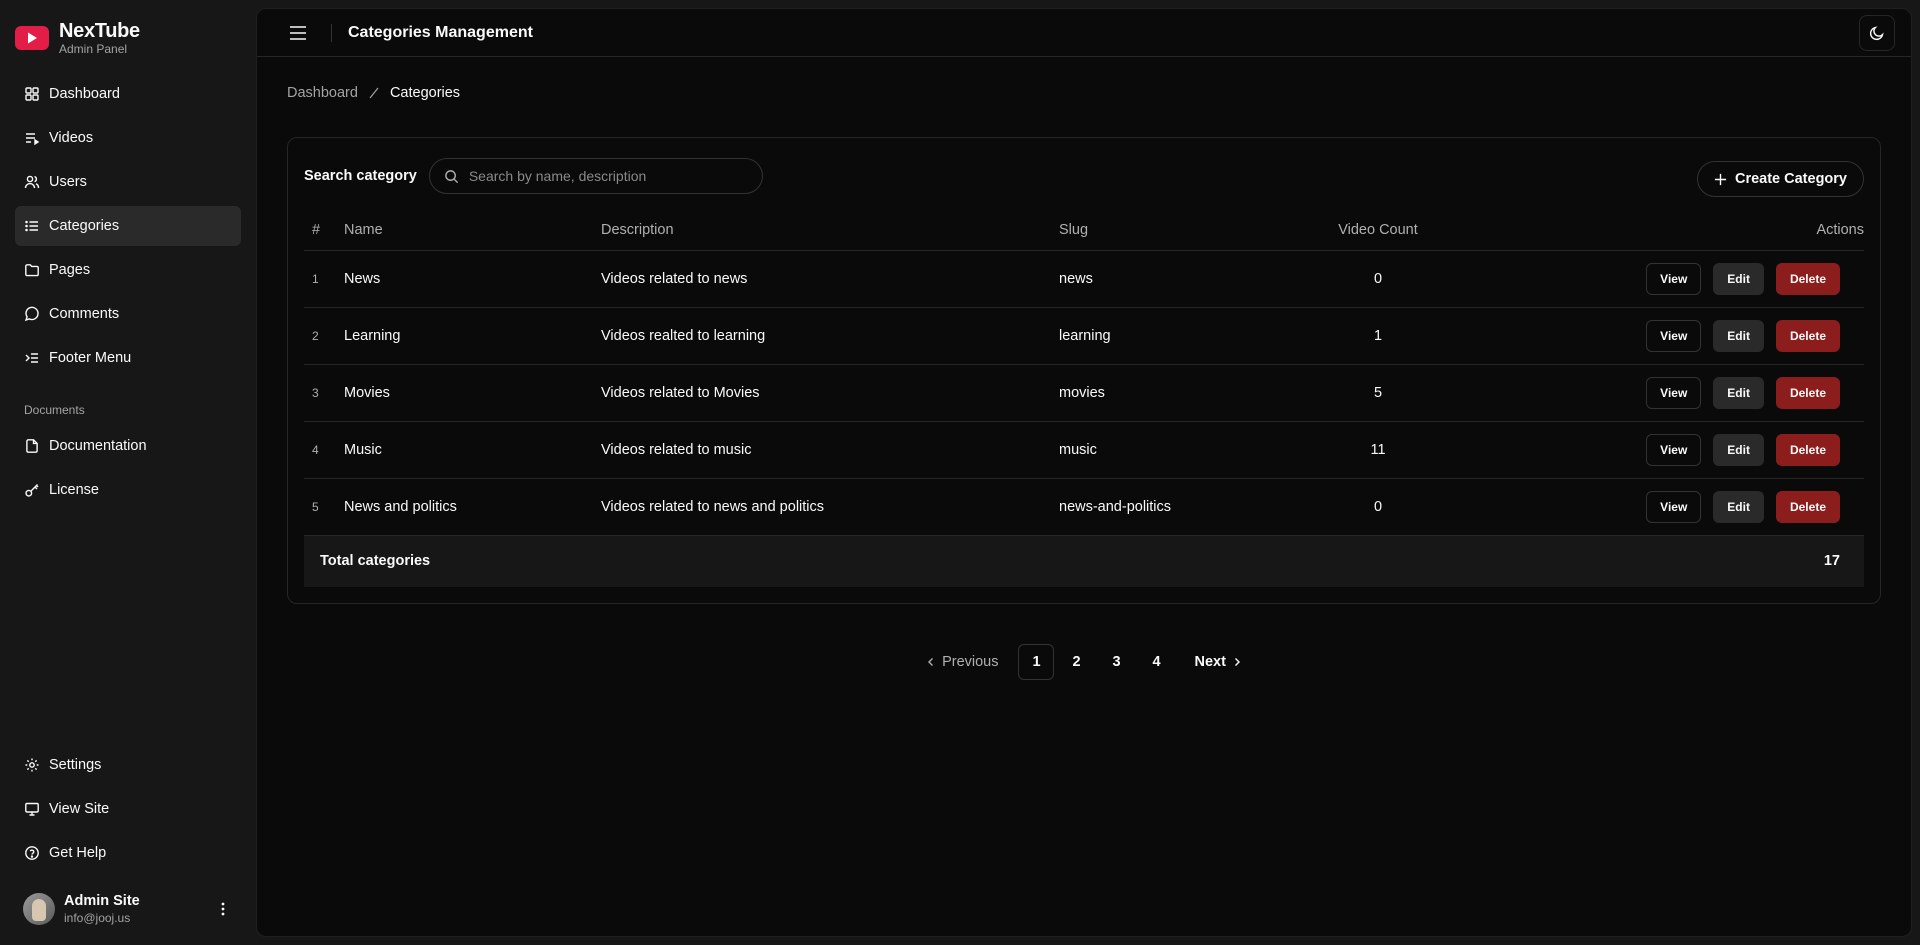 Image resolution: width=1920 pixels, height=945 pixels. What do you see at coordinates (830, 336) in the screenshot?
I see `row-description: Videos realted to learning` at bounding box center [830, 336].